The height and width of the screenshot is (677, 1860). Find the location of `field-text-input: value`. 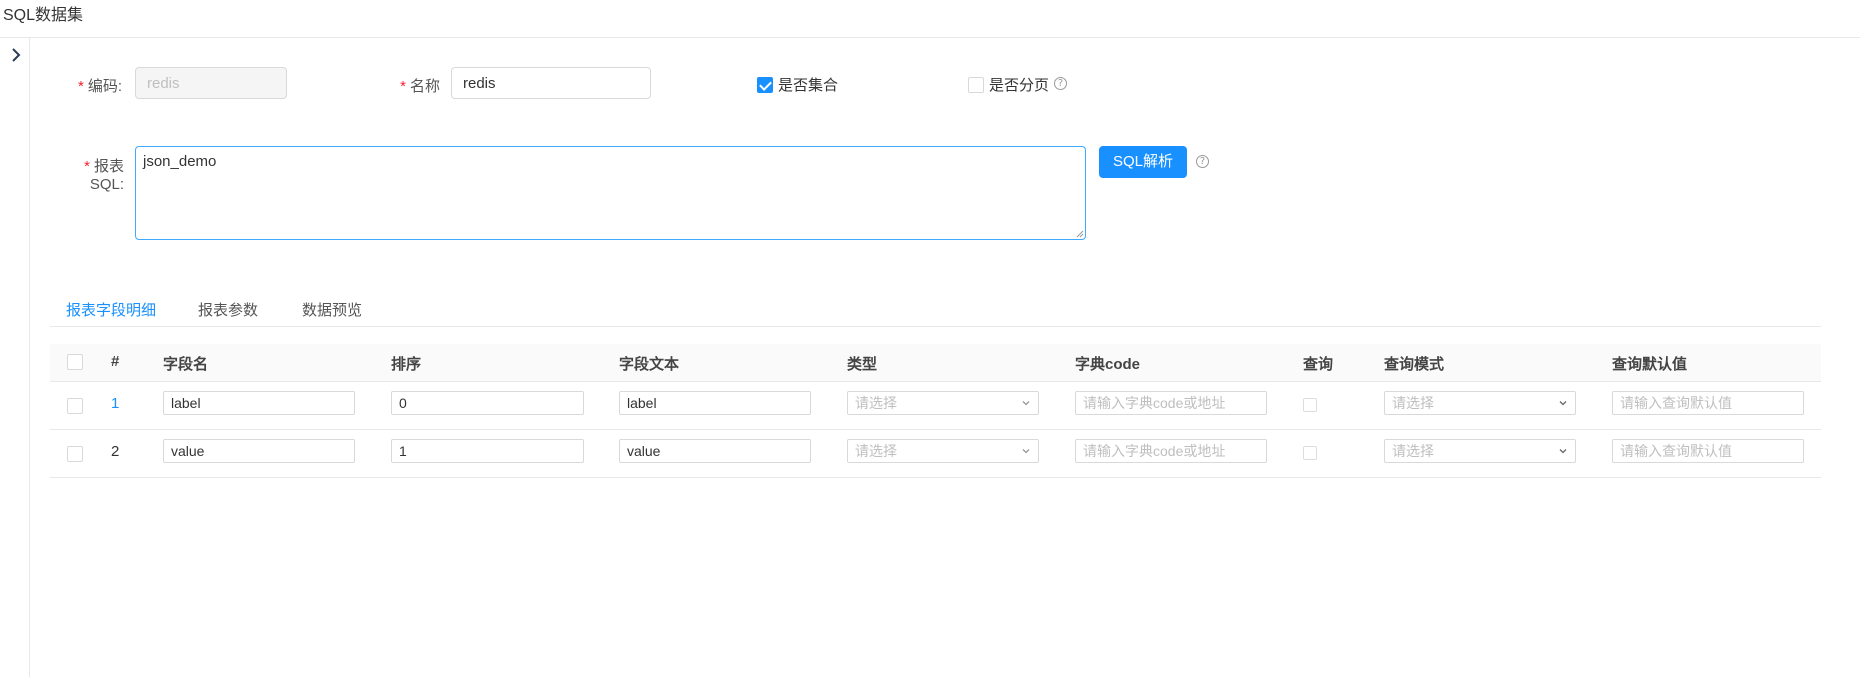

field-text-input: value is located at coordinates (715, 451).